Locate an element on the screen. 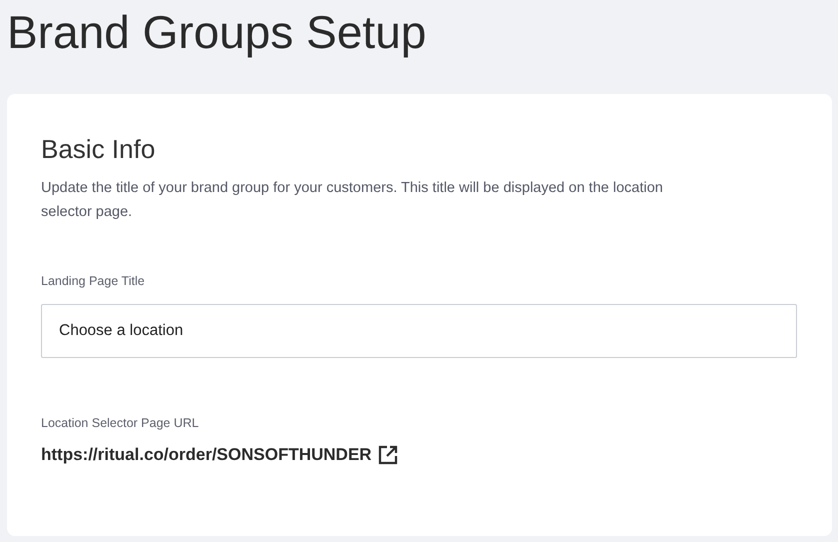  landing-page-title-field: Choose a location is located at coordinates (419, 331).